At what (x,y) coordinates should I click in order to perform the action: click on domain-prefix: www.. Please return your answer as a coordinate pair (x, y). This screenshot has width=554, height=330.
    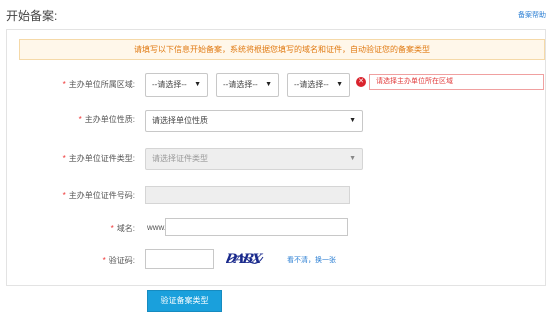
    Looking at the image, I should click on (157, 227).